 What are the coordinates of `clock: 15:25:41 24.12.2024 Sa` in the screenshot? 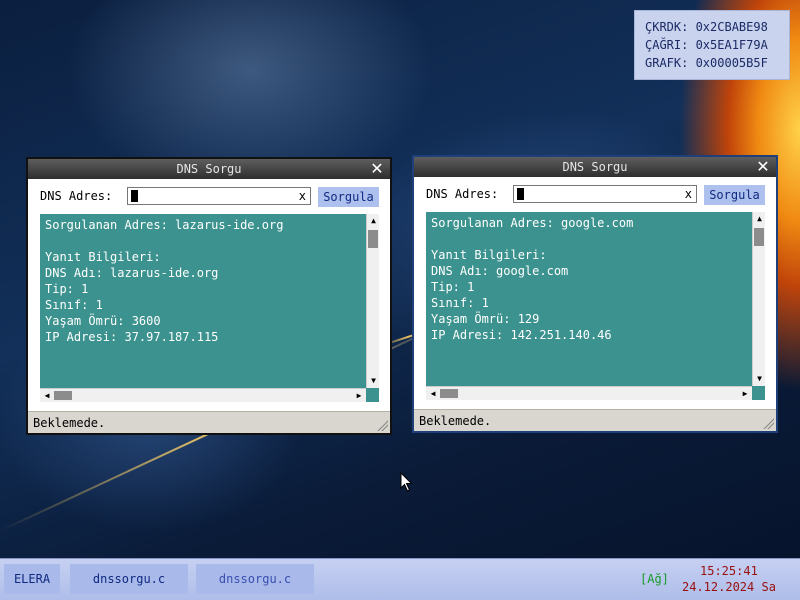 It's located at (737, 579).